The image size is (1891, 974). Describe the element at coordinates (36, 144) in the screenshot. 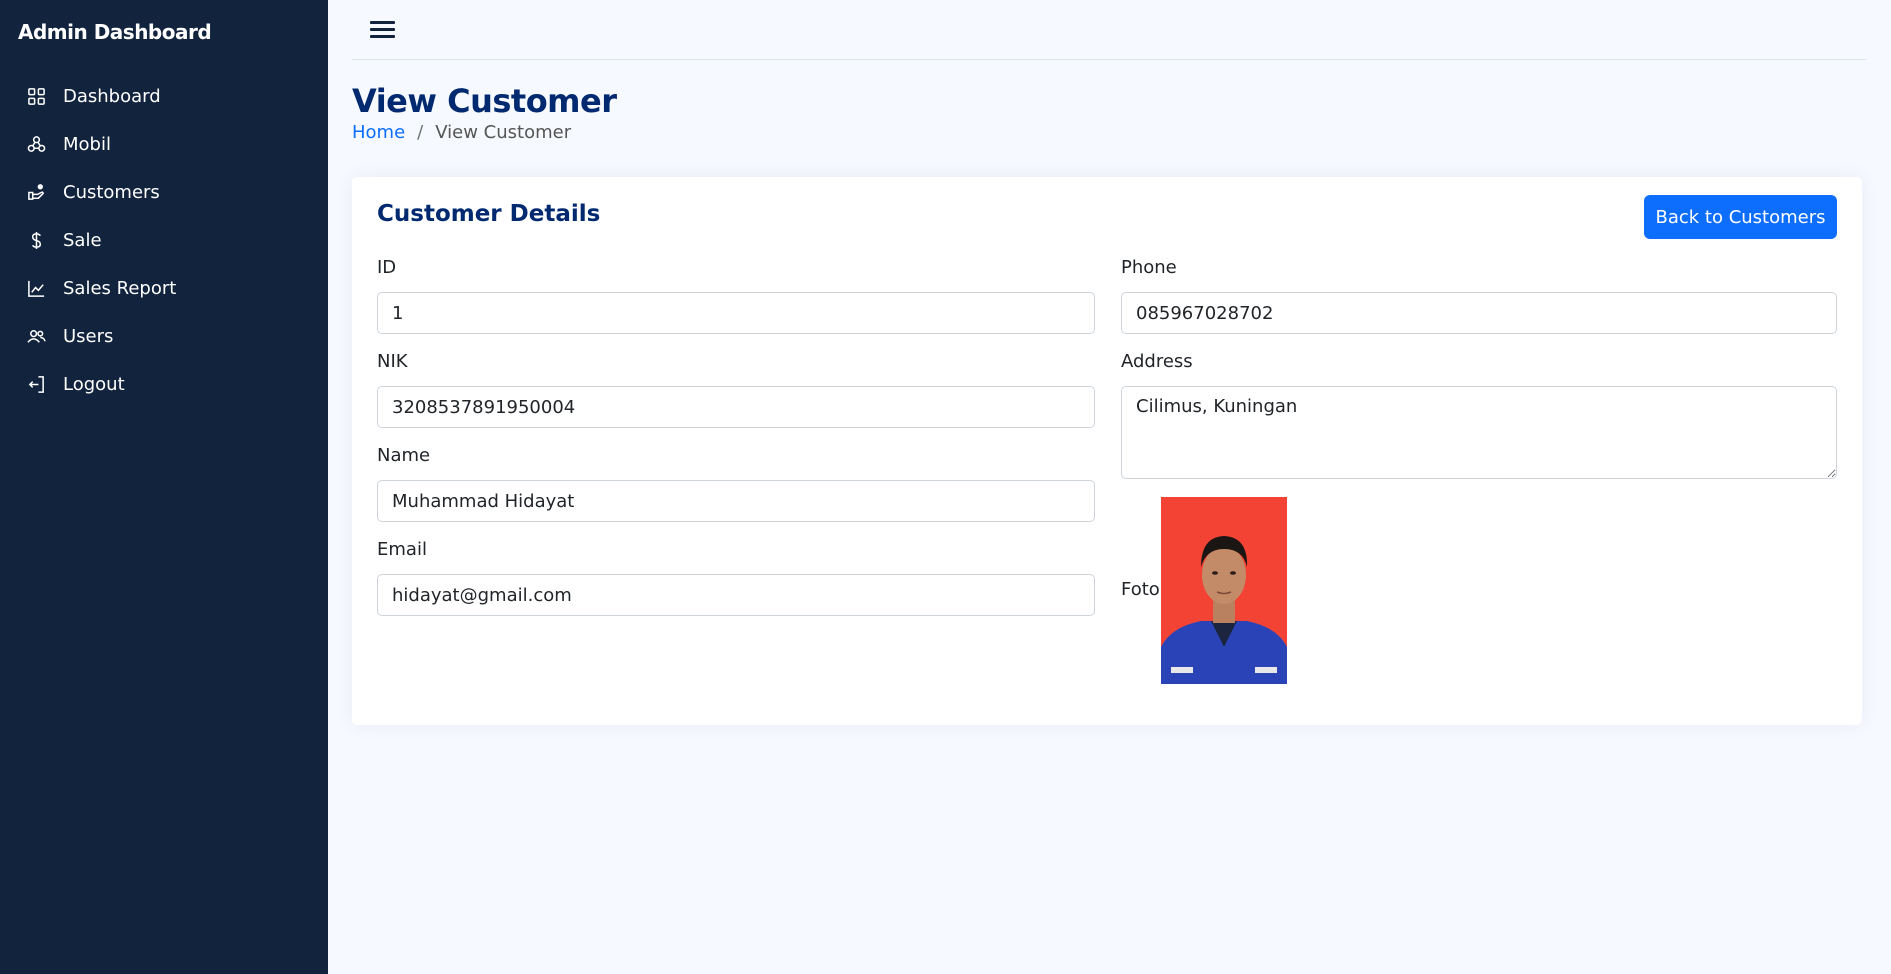

I see `share-nodes-icon` at that location.